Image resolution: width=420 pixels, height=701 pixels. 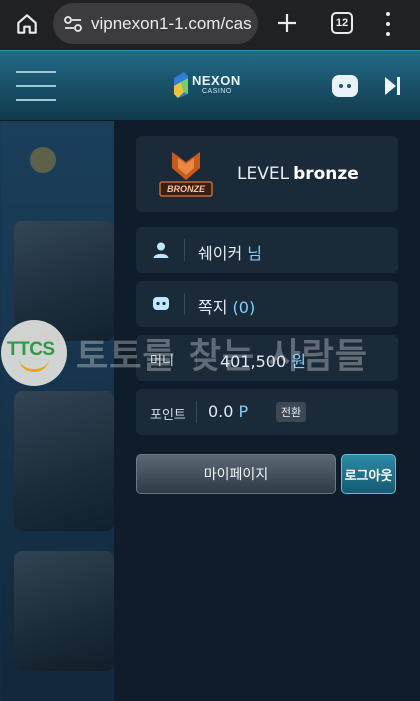 I want to click on url-text: vipnexon1-1.com/cas, so click(x=171, y=23).